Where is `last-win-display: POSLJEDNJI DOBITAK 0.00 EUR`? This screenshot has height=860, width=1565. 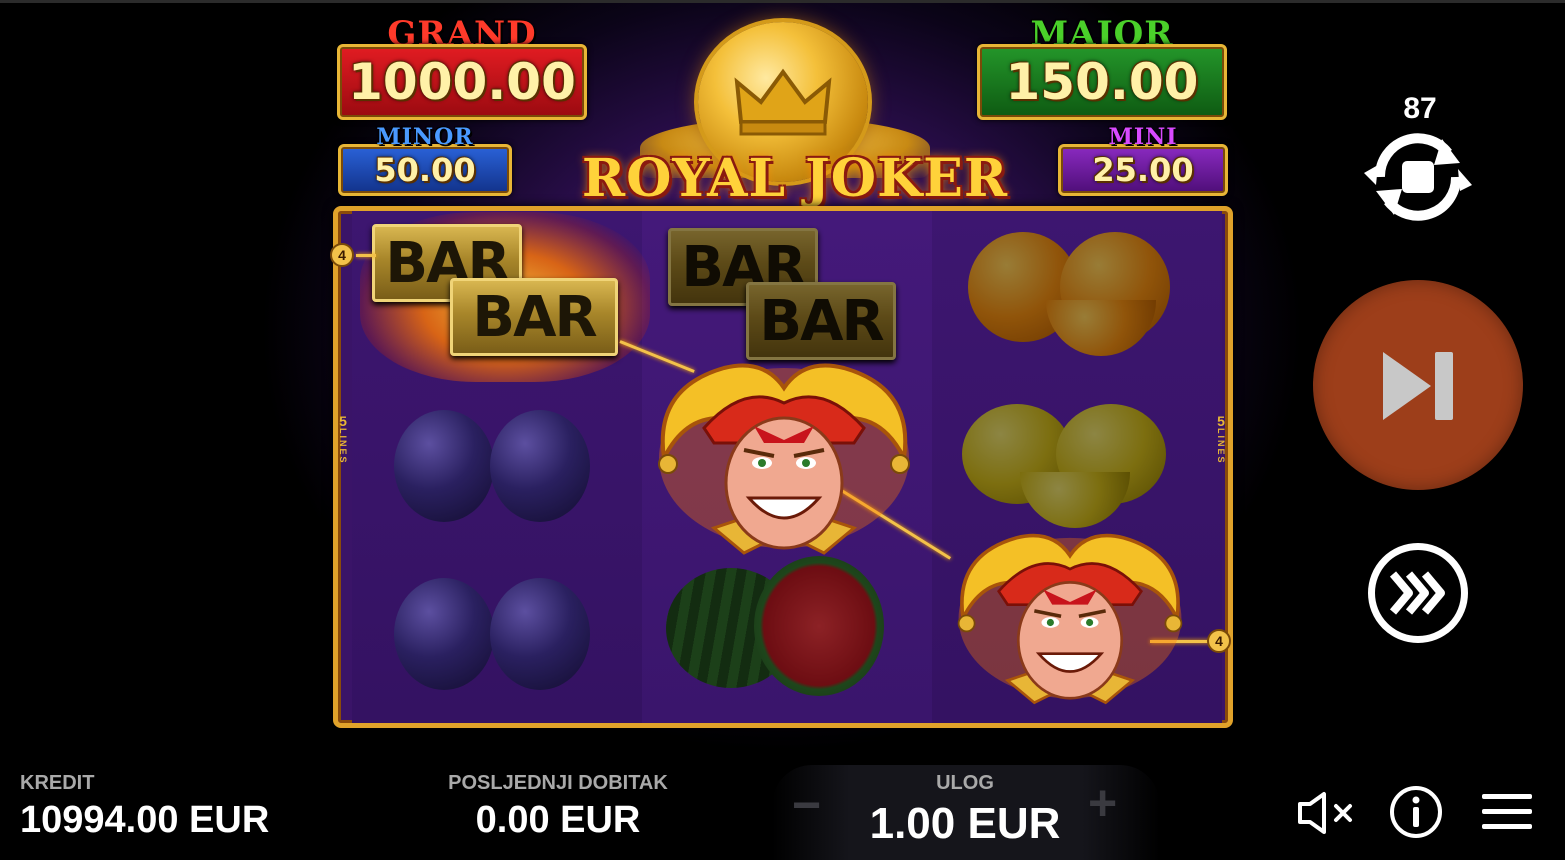
last-win-display: POSLJEDNJI DOBITAK 0.00 EUR is located at coordinates (558, 807).